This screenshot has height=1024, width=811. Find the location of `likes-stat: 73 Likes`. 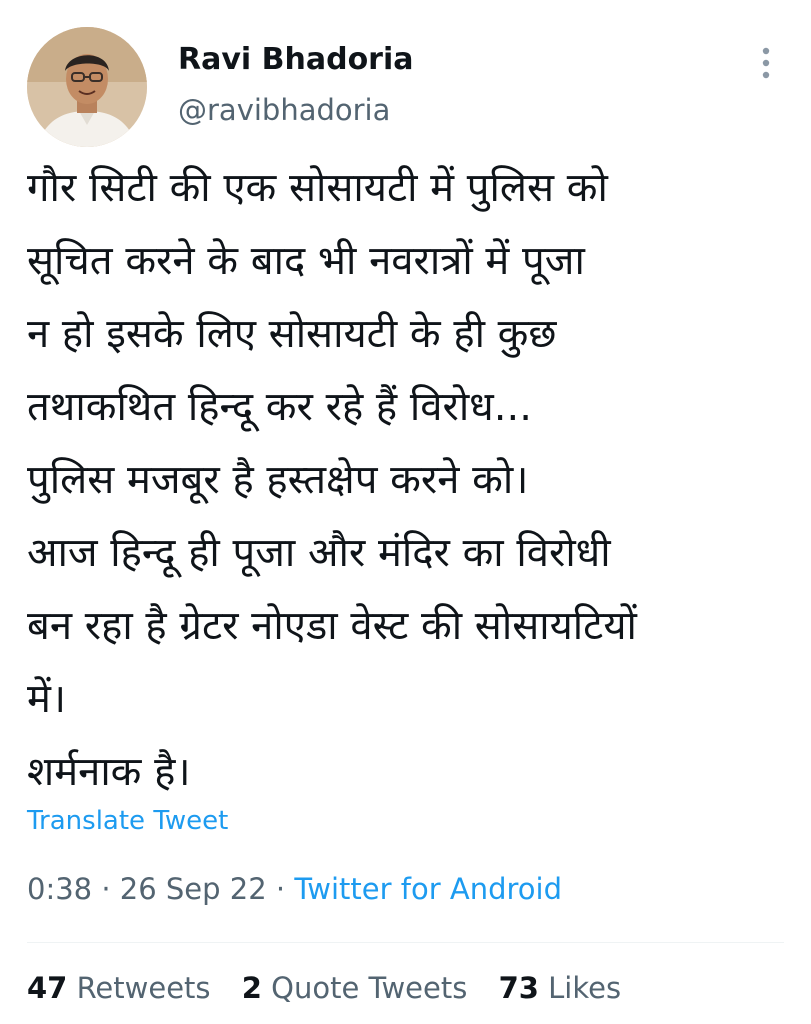

likes-stat: 73 Likes is located at coordinates (560, 988).